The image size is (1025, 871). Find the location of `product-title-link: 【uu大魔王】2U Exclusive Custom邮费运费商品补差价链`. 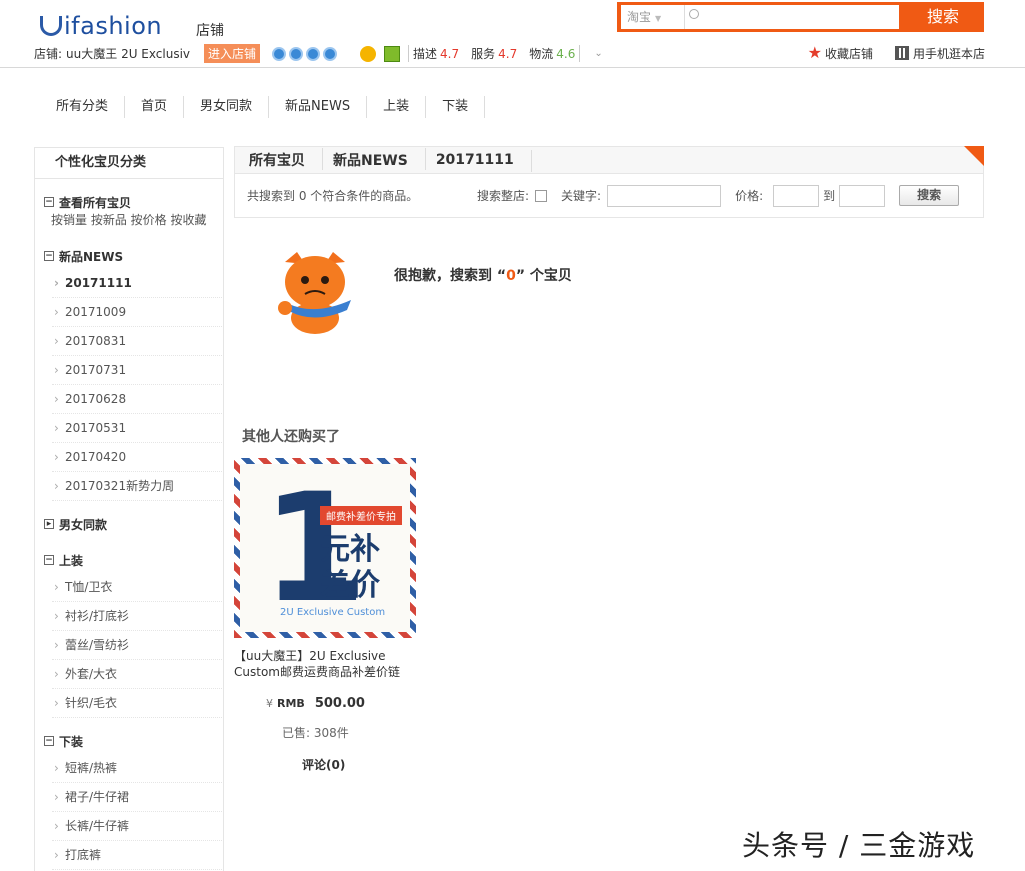

product-title-link: 【uu大魔王】2U Exclusive Custom邮费运费商品补差价链 is located at coordinates (325, 664).